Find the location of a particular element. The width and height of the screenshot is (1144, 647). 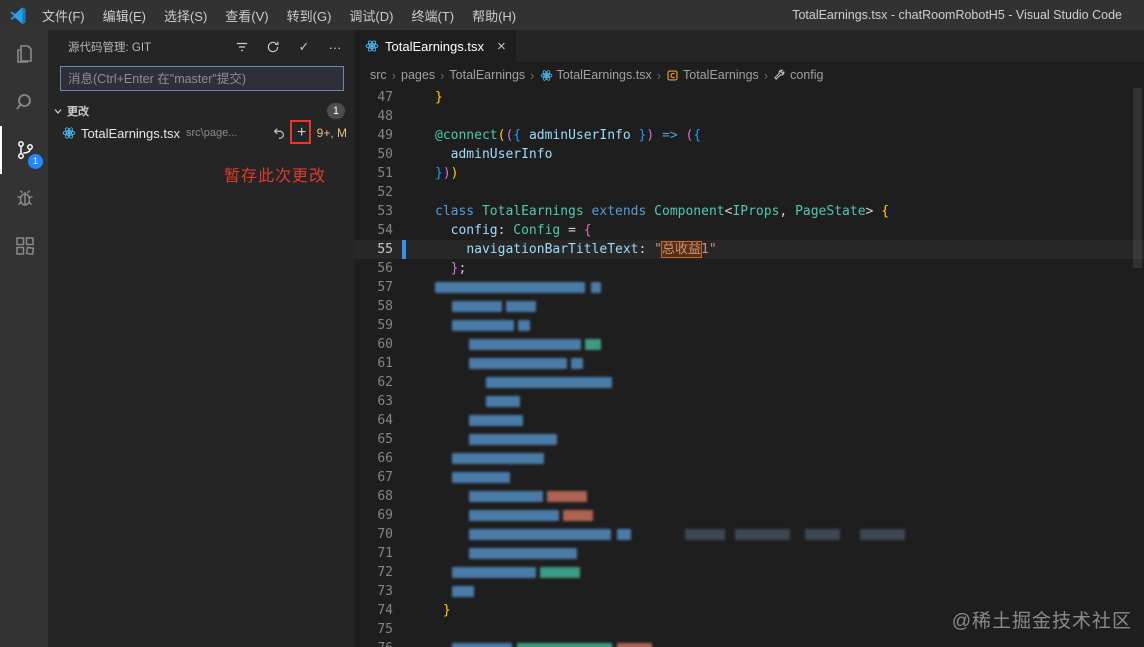

activity-bar: 1 is located at coordinates (24, 338).